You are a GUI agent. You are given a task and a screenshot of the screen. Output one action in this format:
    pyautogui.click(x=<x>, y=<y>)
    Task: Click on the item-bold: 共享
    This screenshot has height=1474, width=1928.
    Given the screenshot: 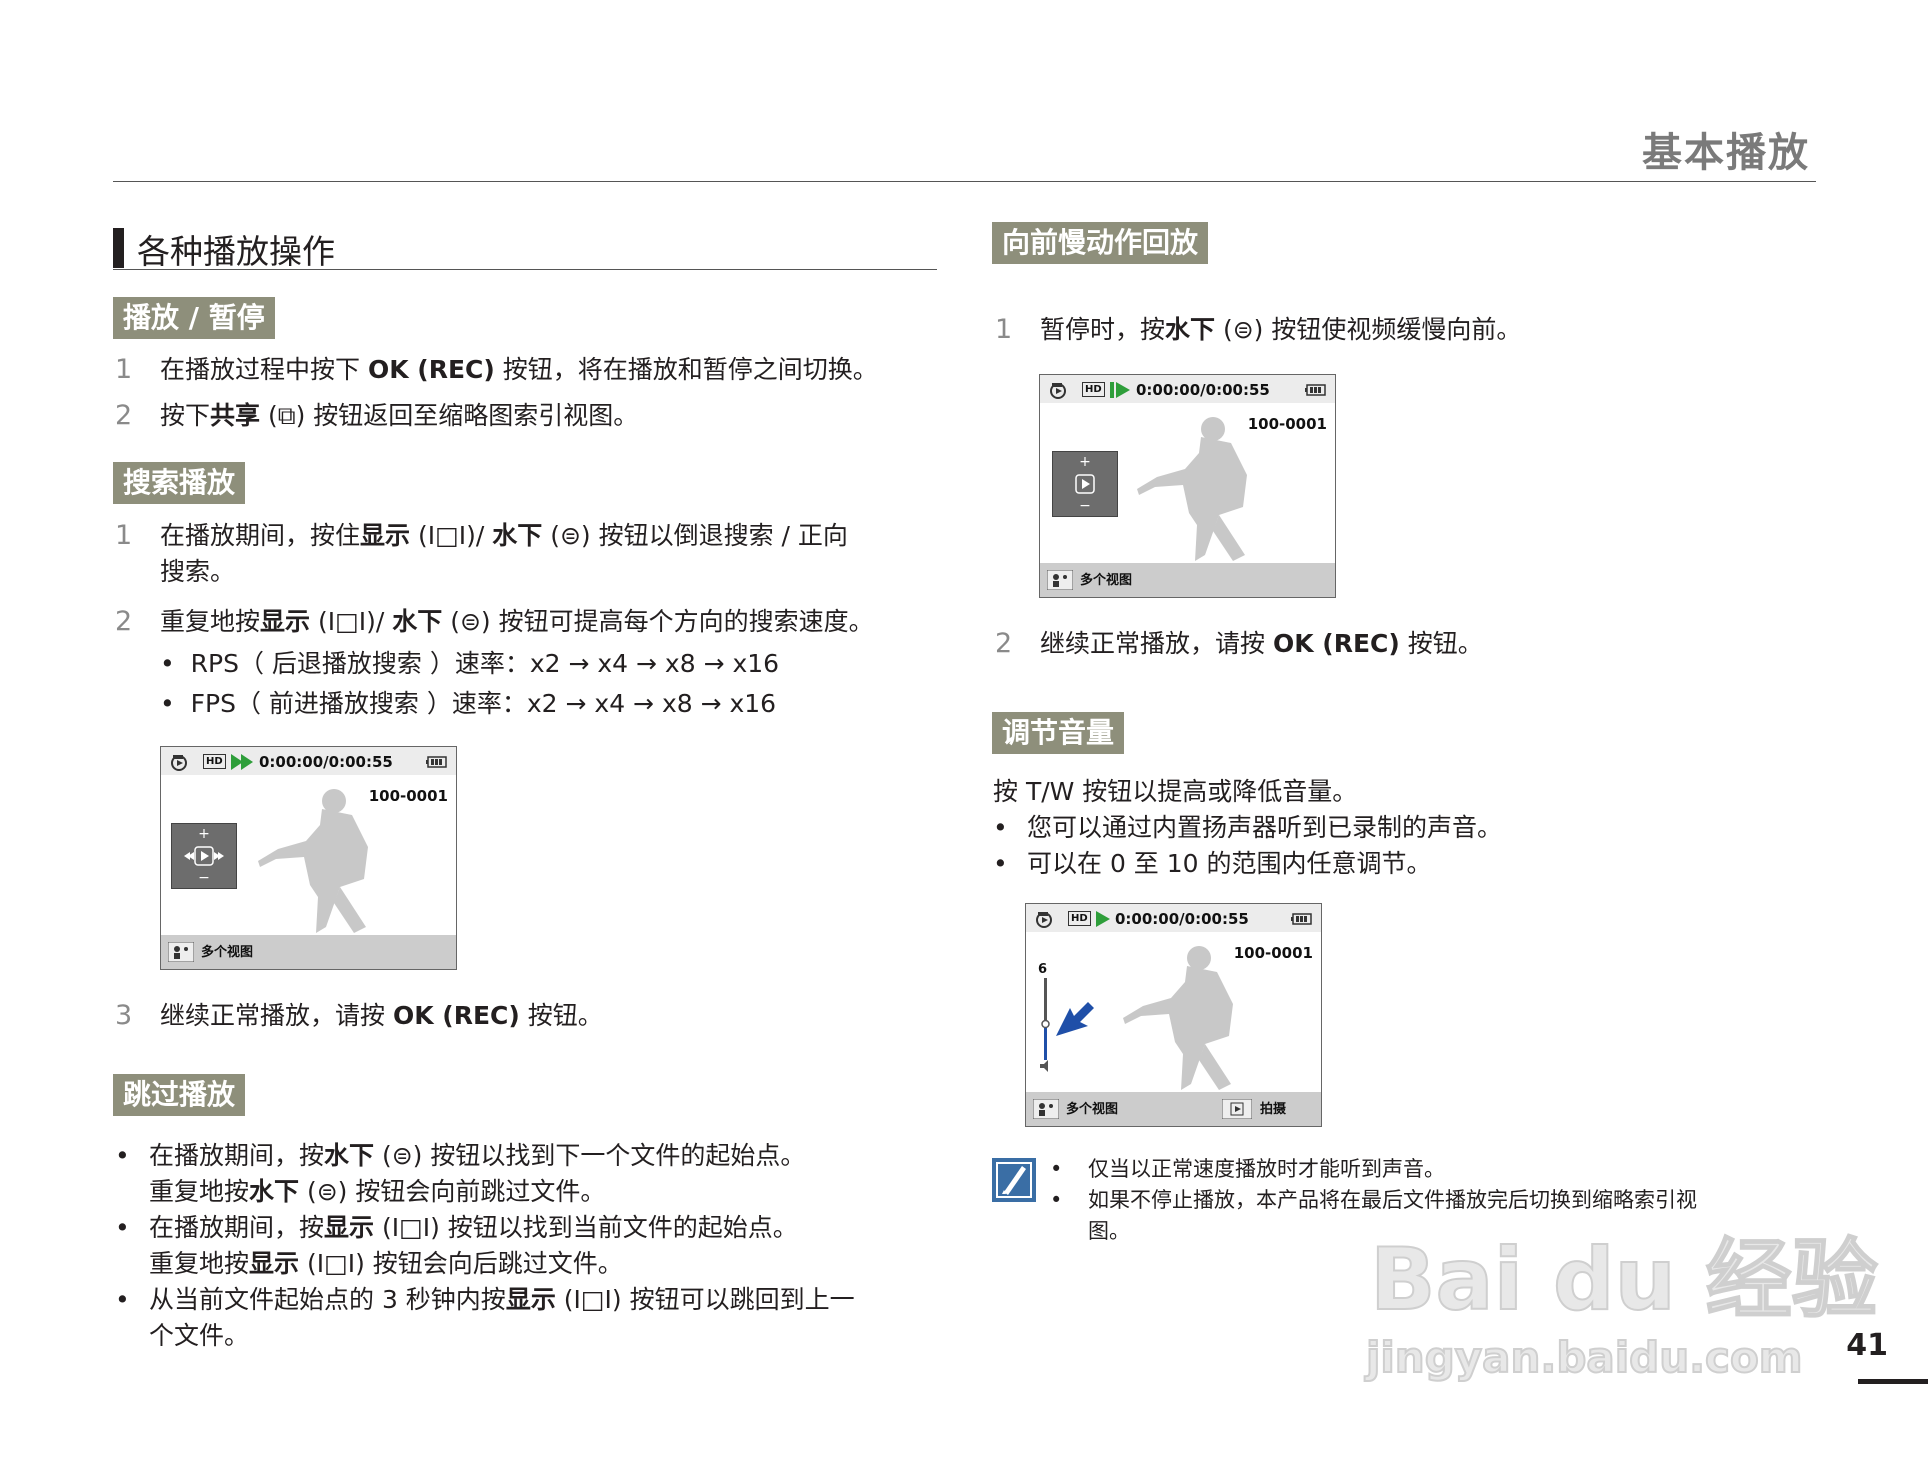 What is the action you would take?
    pyautogui.click(x=235, y=415)
    